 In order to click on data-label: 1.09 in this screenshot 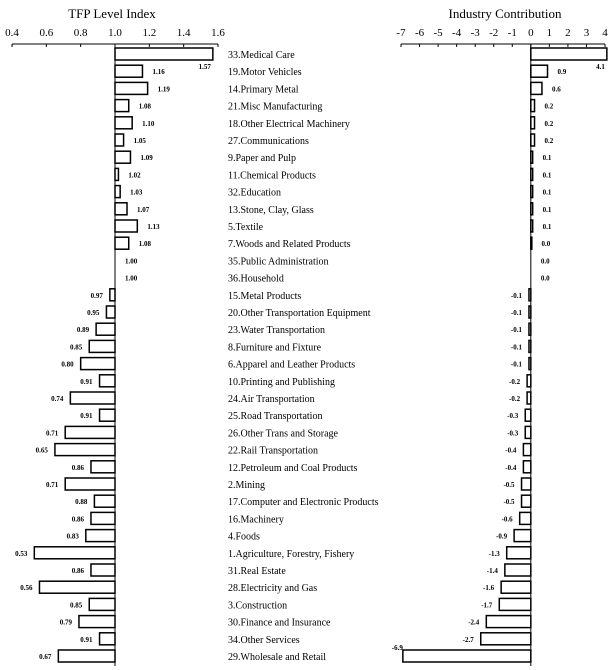, I will do `click(146, 158)`.